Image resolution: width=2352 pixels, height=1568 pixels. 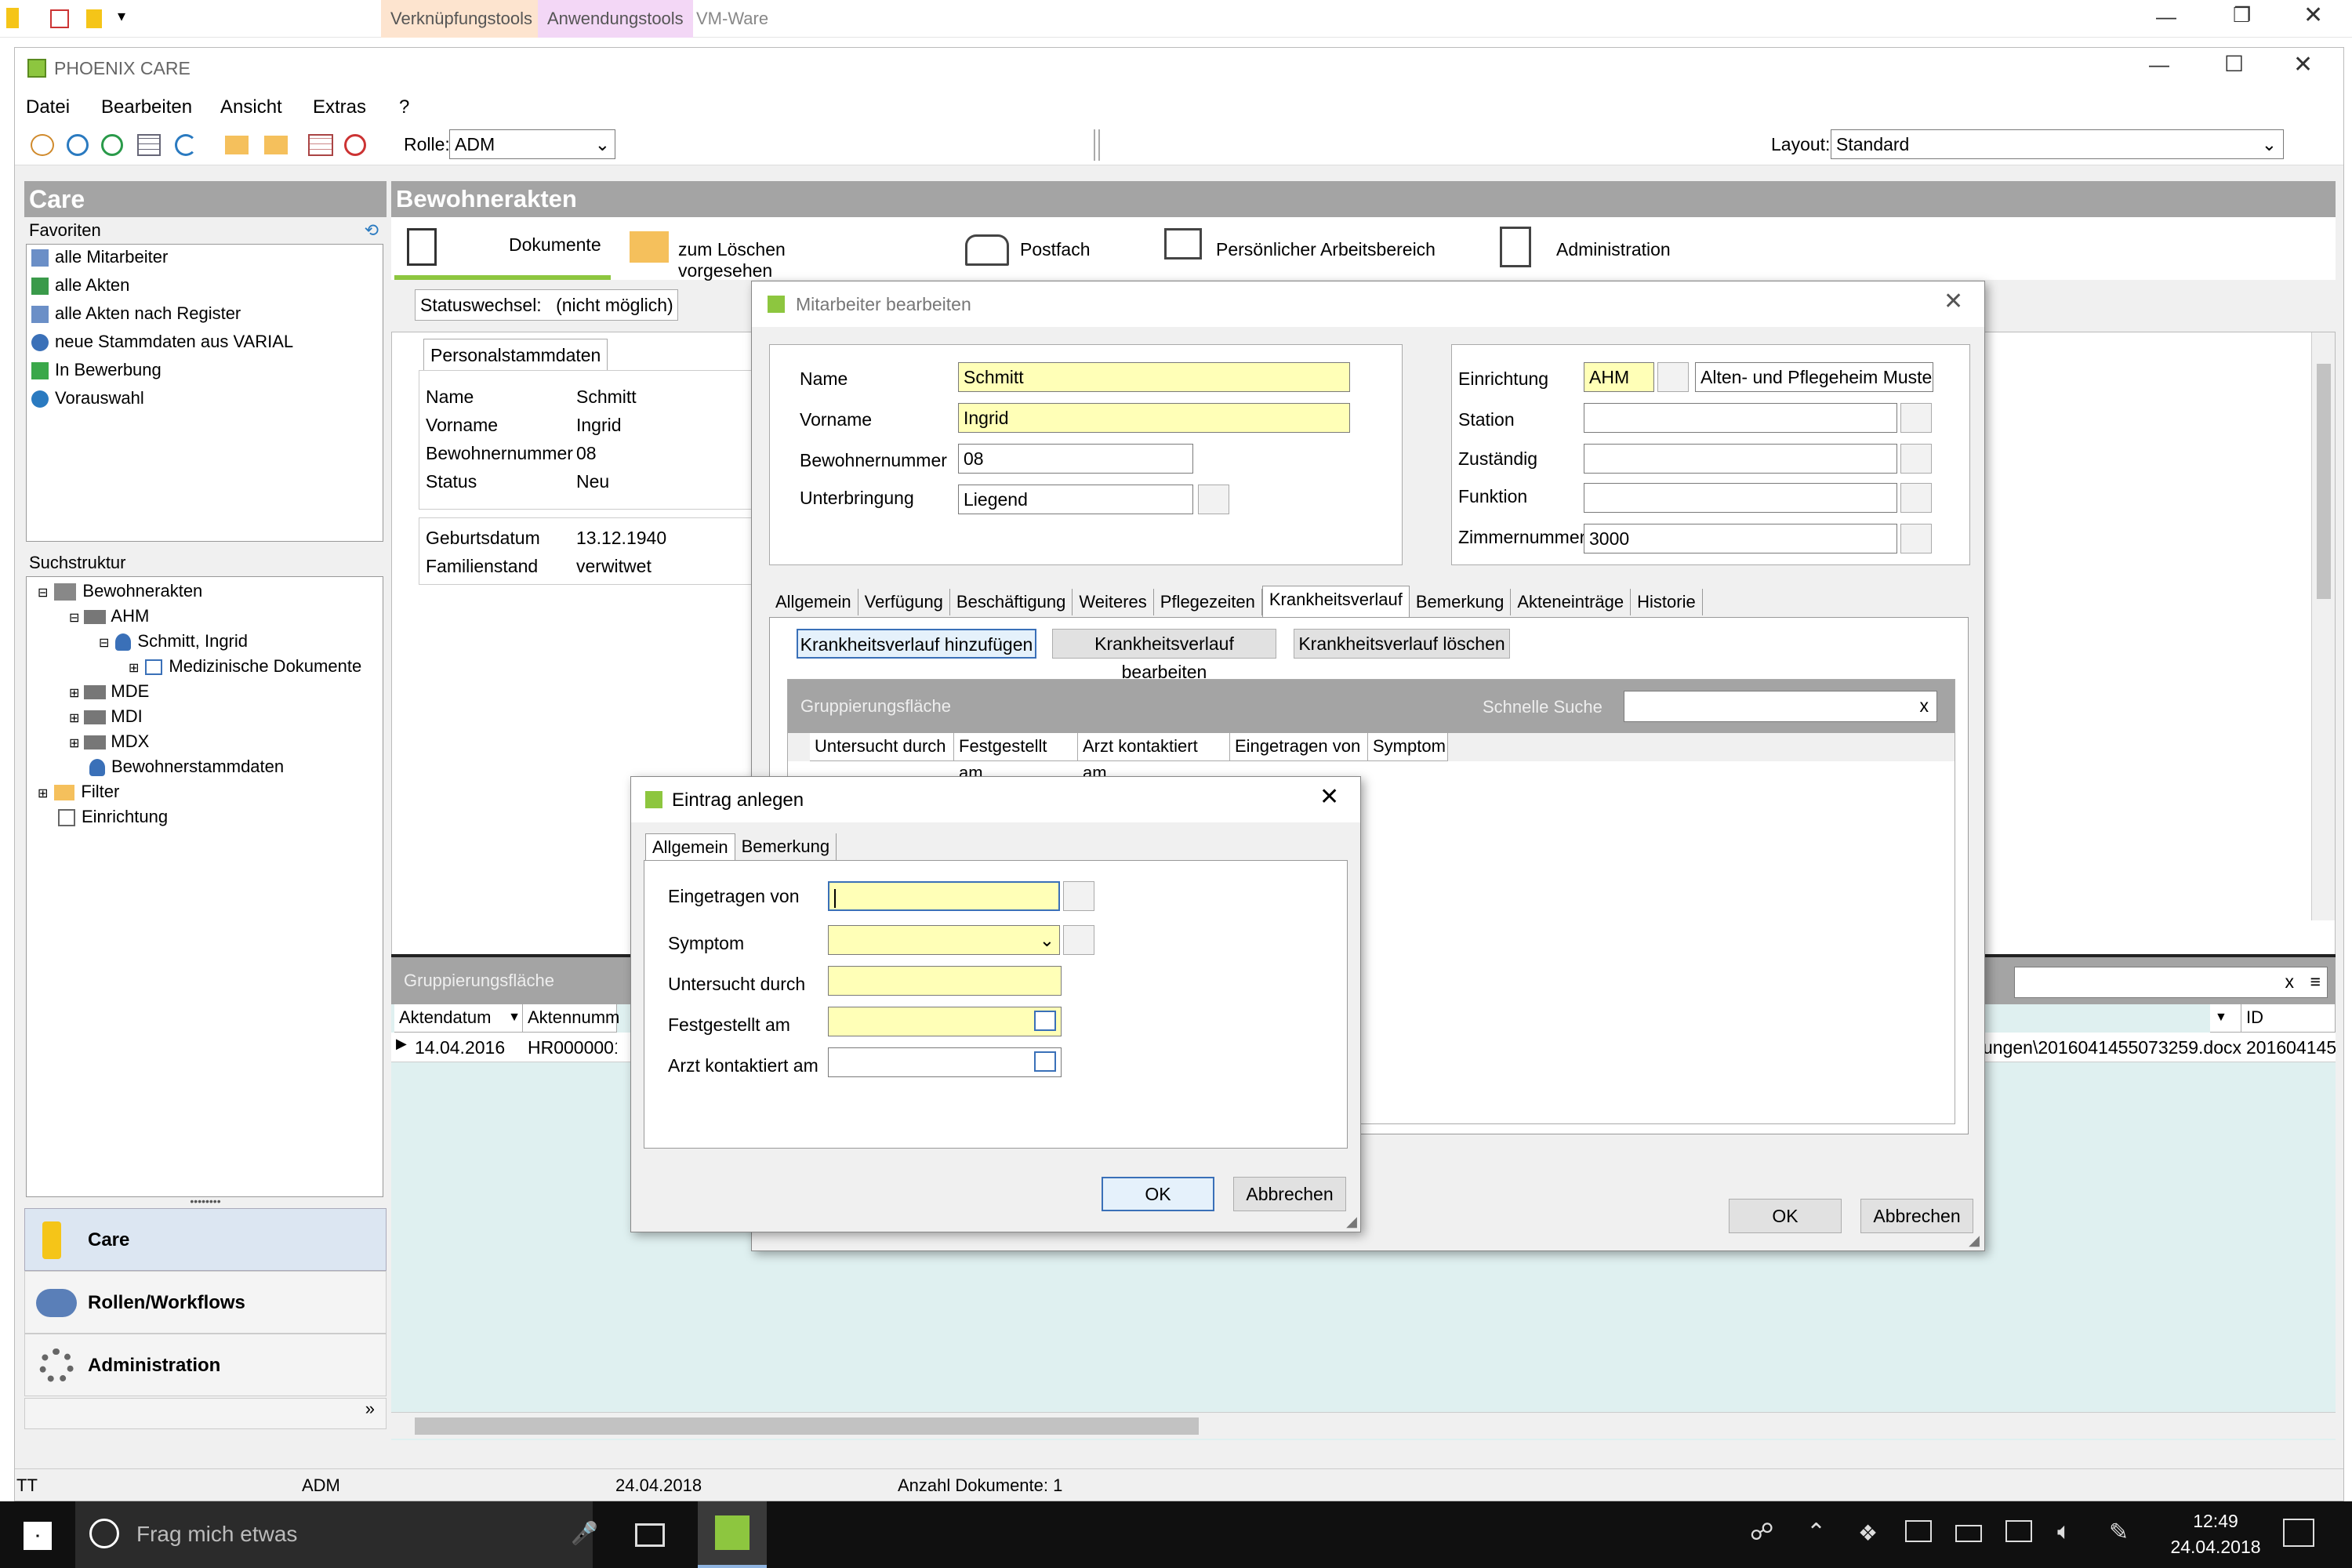 I want to click on search-key-icon, so click(x=42, y=145).